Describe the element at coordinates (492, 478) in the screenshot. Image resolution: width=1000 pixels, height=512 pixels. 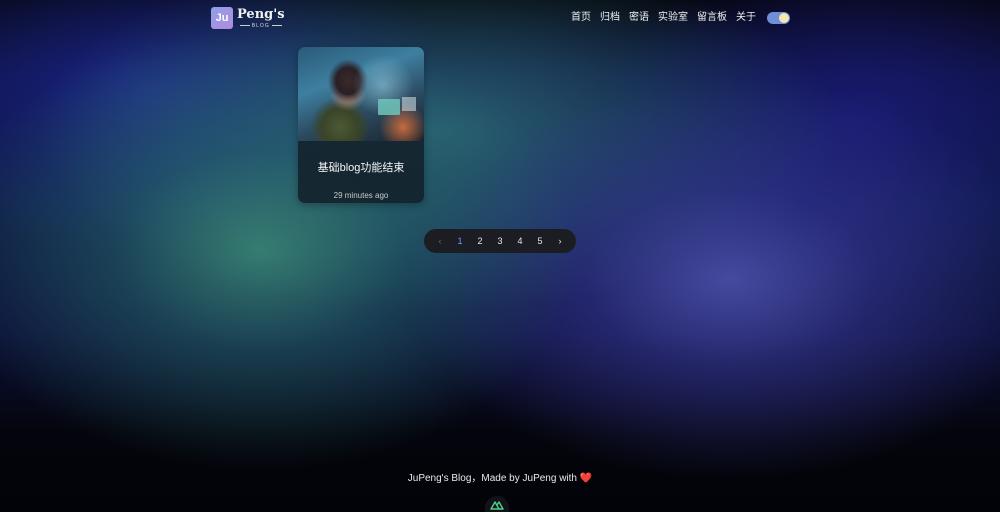
I see `footer-text: JuPeng's Blog，Made by JuPeng with` at that location.